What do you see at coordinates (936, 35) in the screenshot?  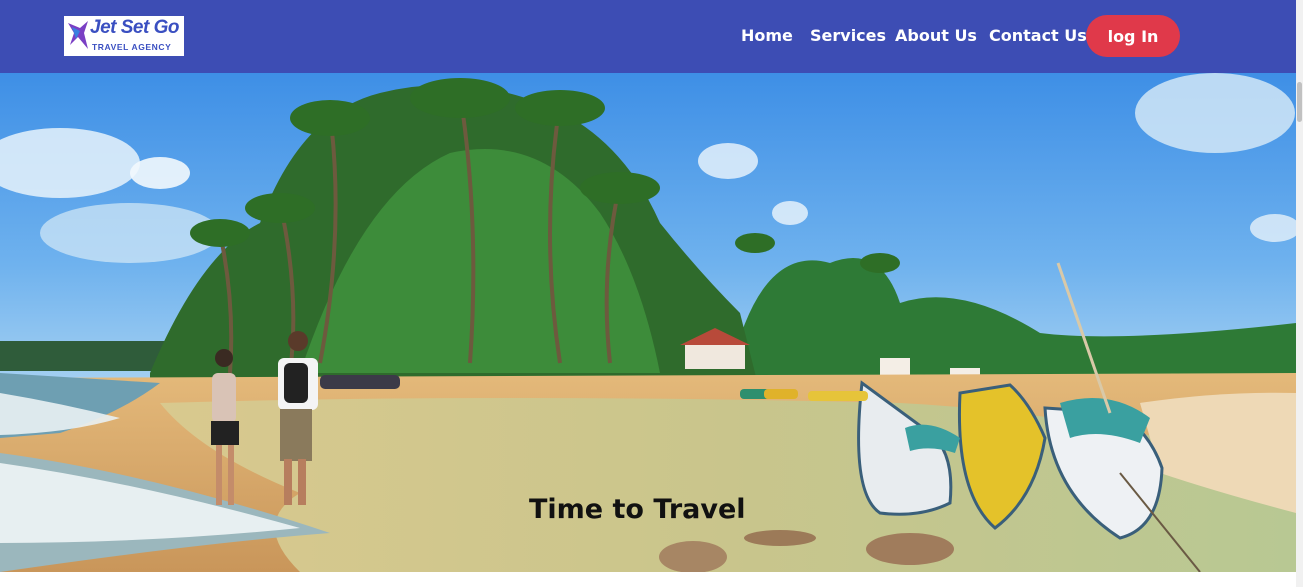 I see `nav-about-link: About Us` at bounding box center [936, 35].